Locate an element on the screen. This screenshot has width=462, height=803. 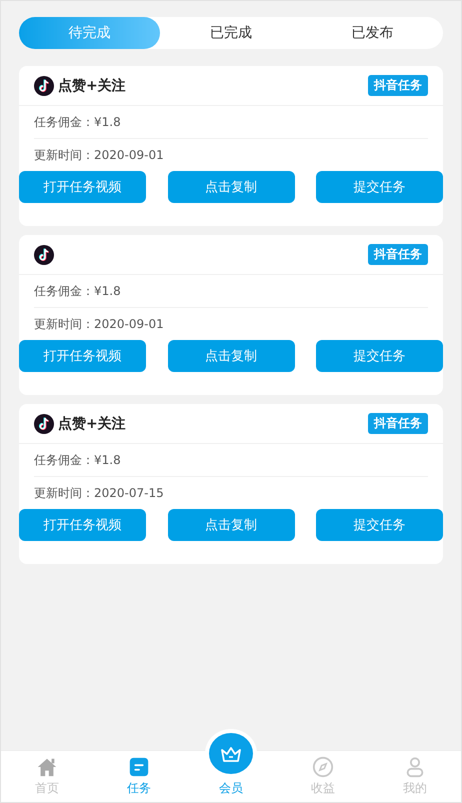
nav-item: 首页 is located at coordinates (47, 776).